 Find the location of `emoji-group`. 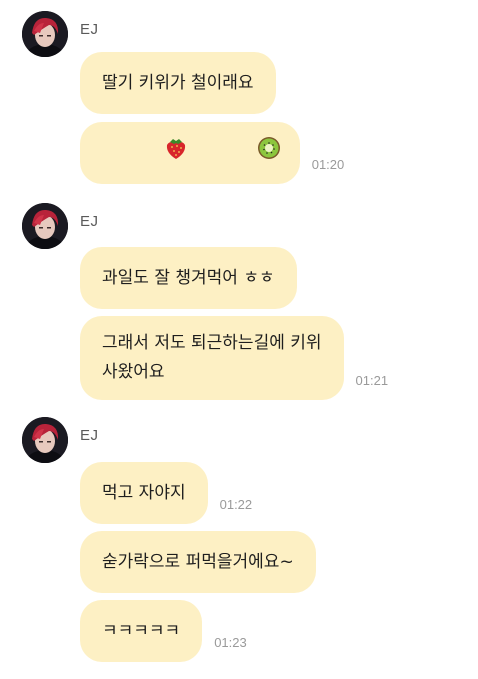

emoji-group is located at coordinates (190, 153).